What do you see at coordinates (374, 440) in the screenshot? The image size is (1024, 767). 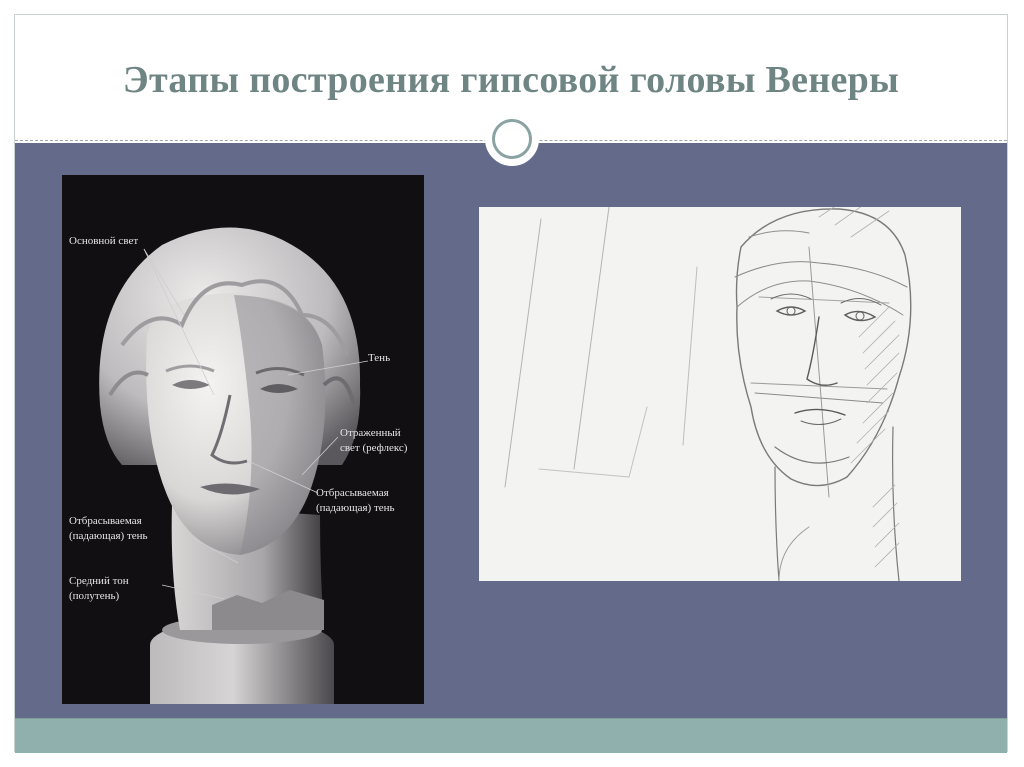 I see `label-reflected-light: Отраженный свет (рефлекс)` at bounding box center [374, 440].